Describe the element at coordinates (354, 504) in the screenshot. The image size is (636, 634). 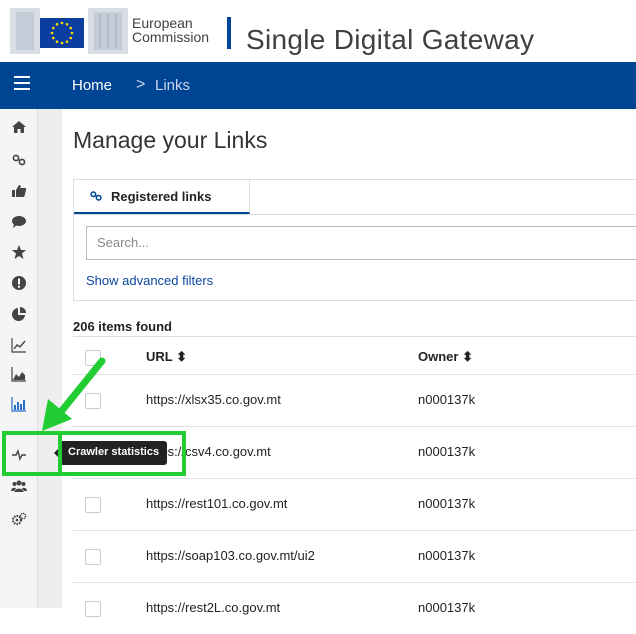
I see `table-row: https://rest101.co.gov.mt n000137k` at that location.